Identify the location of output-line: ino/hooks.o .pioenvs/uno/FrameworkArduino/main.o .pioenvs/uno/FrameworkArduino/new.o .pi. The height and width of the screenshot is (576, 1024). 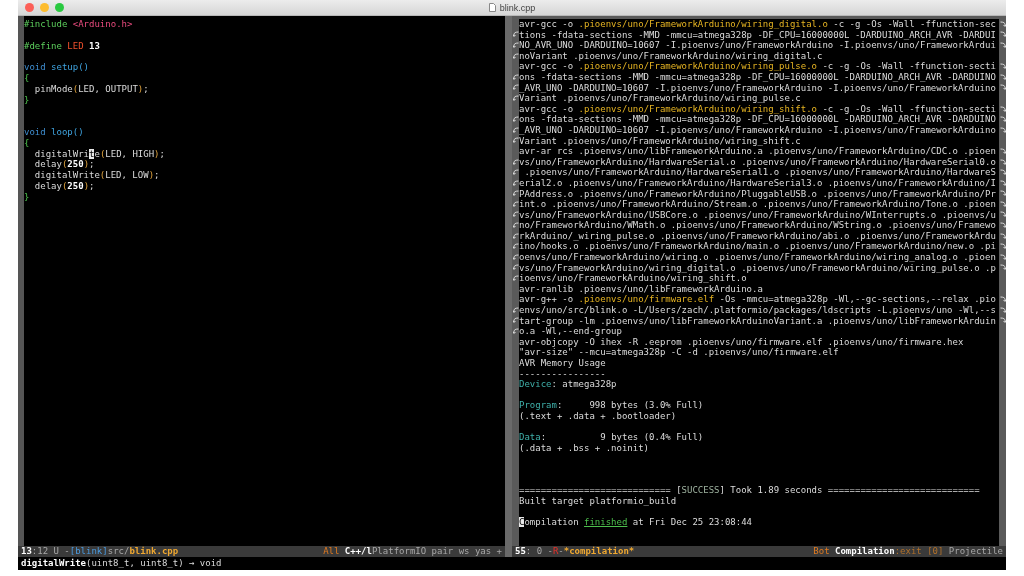
(758, 247).